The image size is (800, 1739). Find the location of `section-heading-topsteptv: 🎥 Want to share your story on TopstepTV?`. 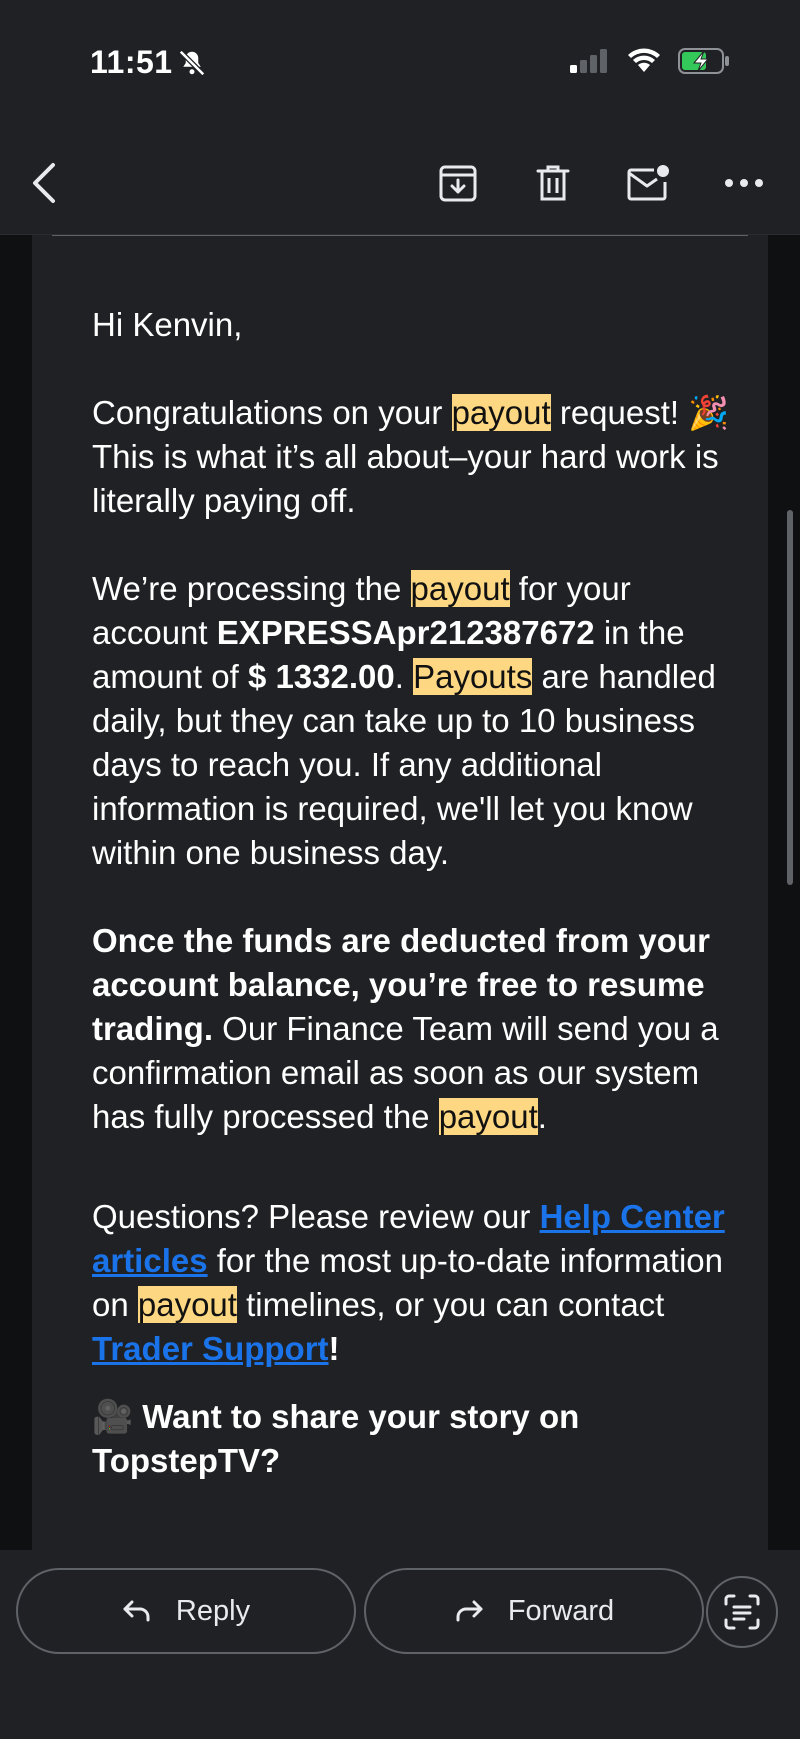

section-heading-topsteptv: 🎥 Want to share your story on TopstepTV? is located at coordinates (336, 1438).